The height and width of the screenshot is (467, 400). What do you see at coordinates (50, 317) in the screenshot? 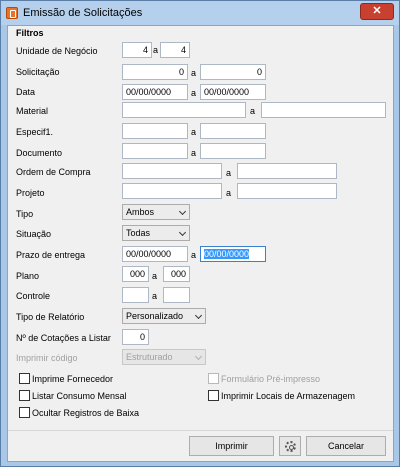
I see `label-tipo-relatorio: Tipo de Relatório` at bounding box center [50, 317].